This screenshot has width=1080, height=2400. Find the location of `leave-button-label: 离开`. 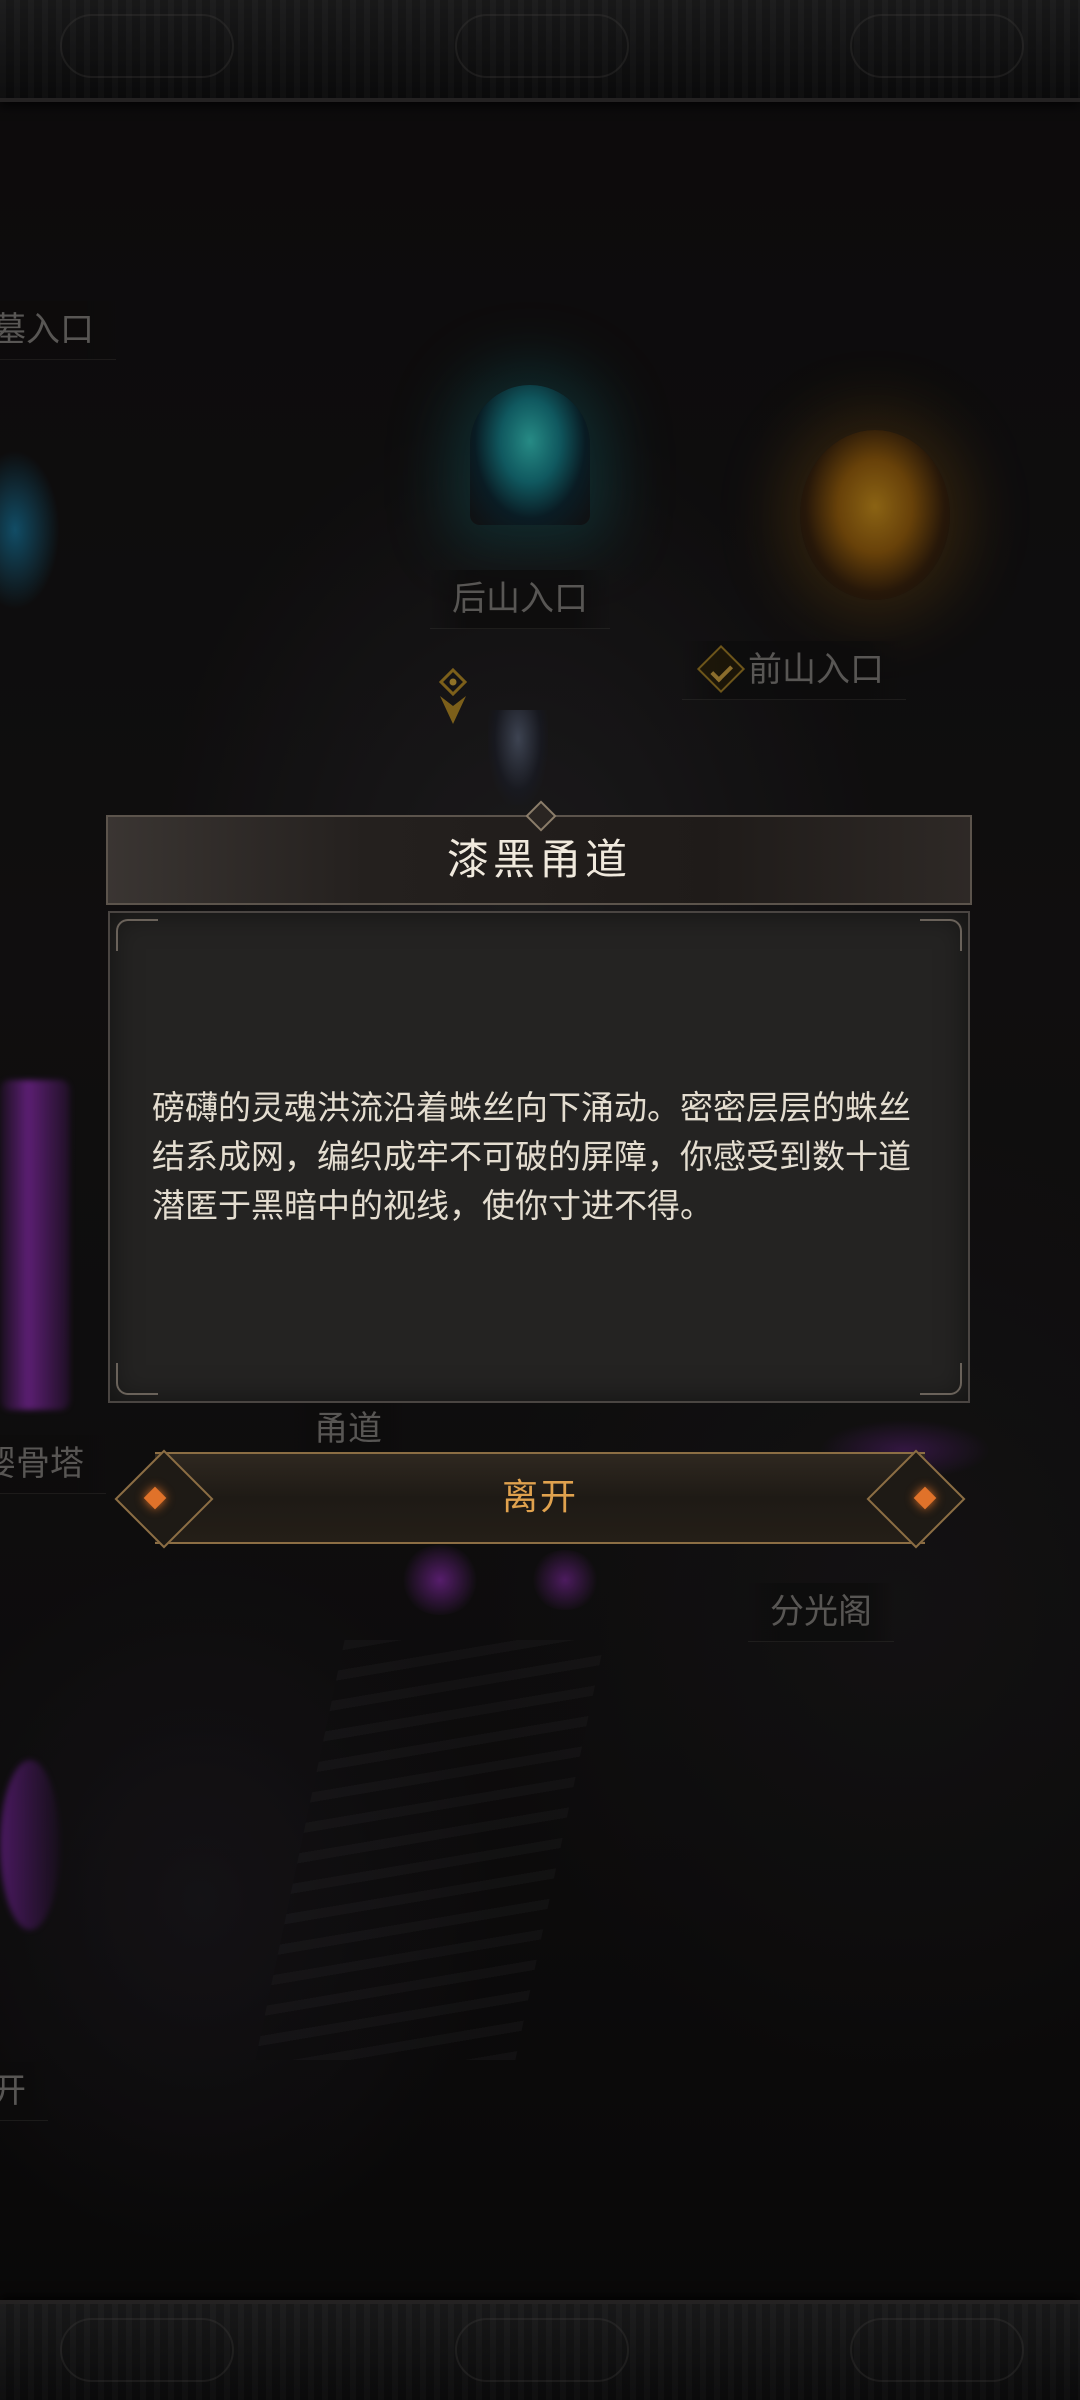

leave-button-label: 离开 is located at coordinates (539, 1497).